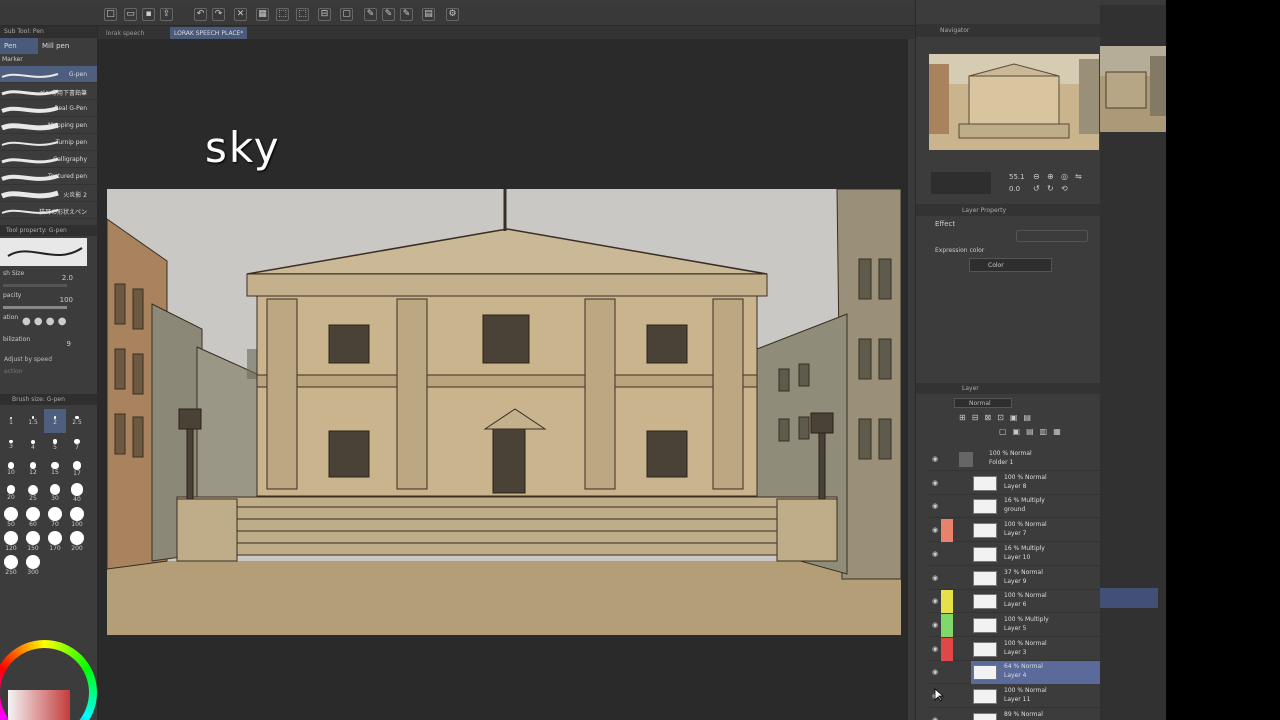 This screenshot has height=720, width=1280. I want to click on layer-row: ◉ 16 % Multiply ground, so click(1014, 507).